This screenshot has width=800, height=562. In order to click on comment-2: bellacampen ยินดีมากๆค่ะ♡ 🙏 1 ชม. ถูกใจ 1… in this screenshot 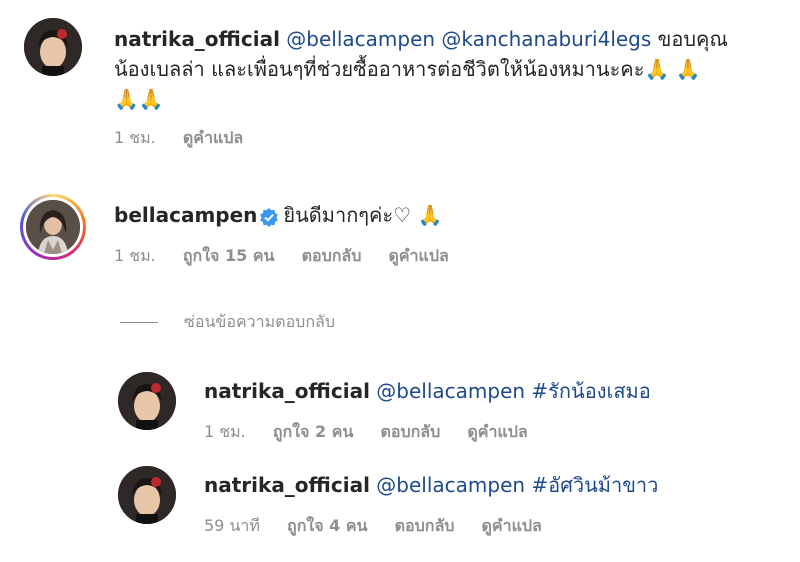, I will do `click(292, 234)`.